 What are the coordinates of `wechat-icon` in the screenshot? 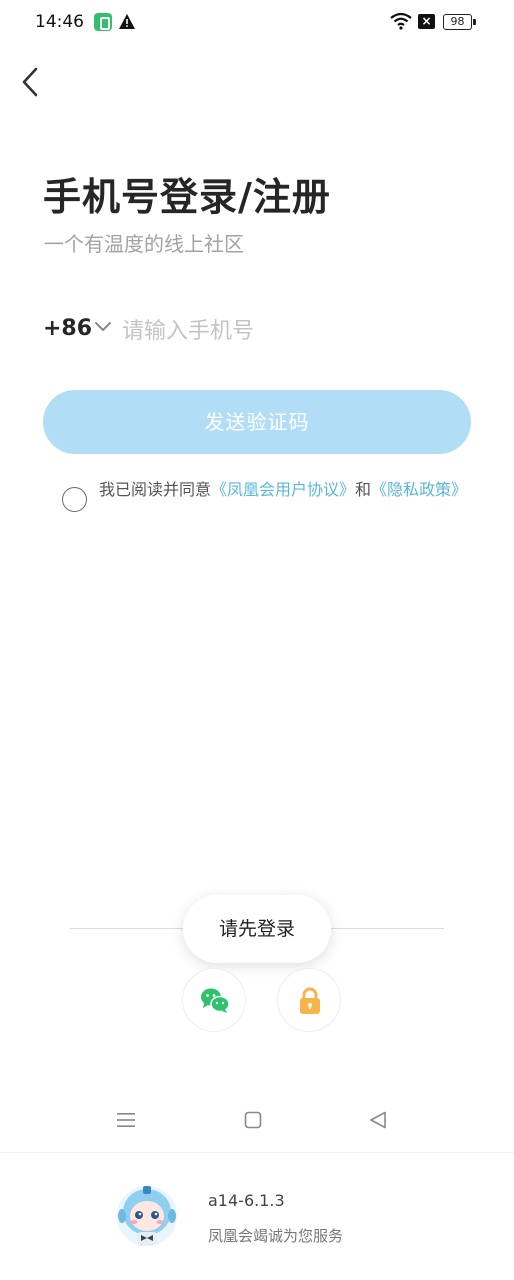 It's located at (215, 1000).